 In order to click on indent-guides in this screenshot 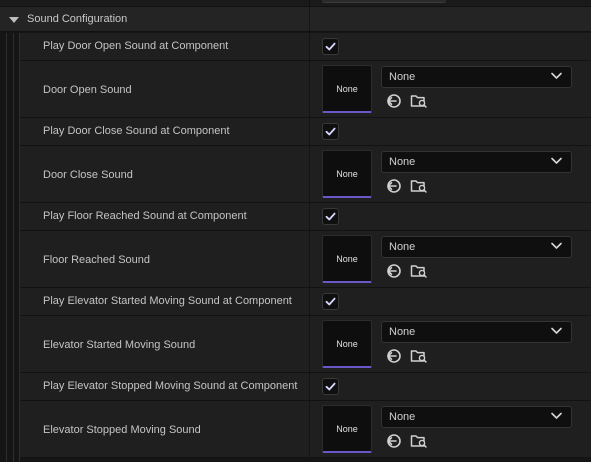, I will do `click(10, 247)`.